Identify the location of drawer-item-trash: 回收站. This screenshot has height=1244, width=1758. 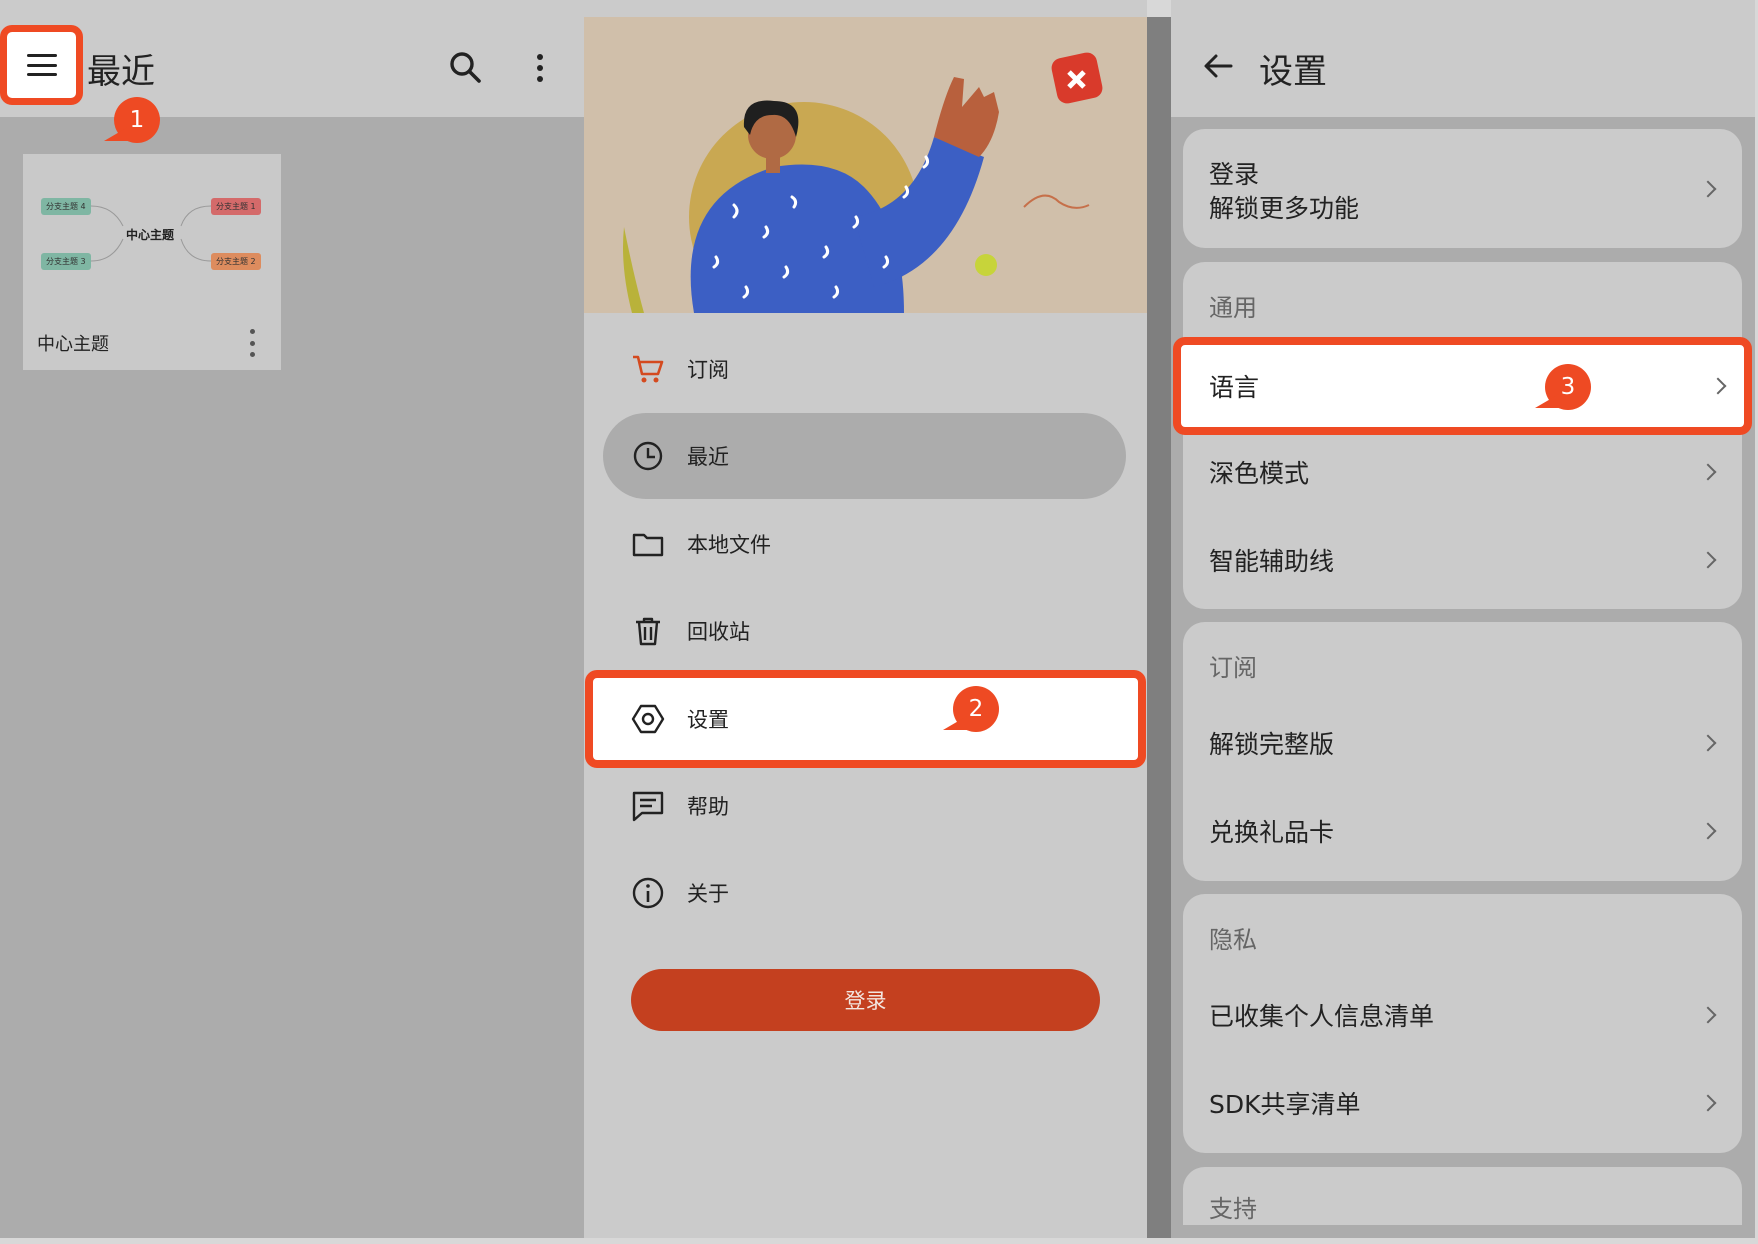
(865, 631).